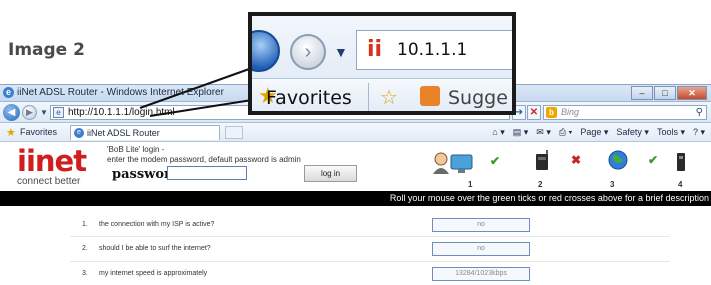 Image resolution: width=711 pixels, height=285 pixels. I want to click on window-controls: – □ ✕, so click(669, 93).